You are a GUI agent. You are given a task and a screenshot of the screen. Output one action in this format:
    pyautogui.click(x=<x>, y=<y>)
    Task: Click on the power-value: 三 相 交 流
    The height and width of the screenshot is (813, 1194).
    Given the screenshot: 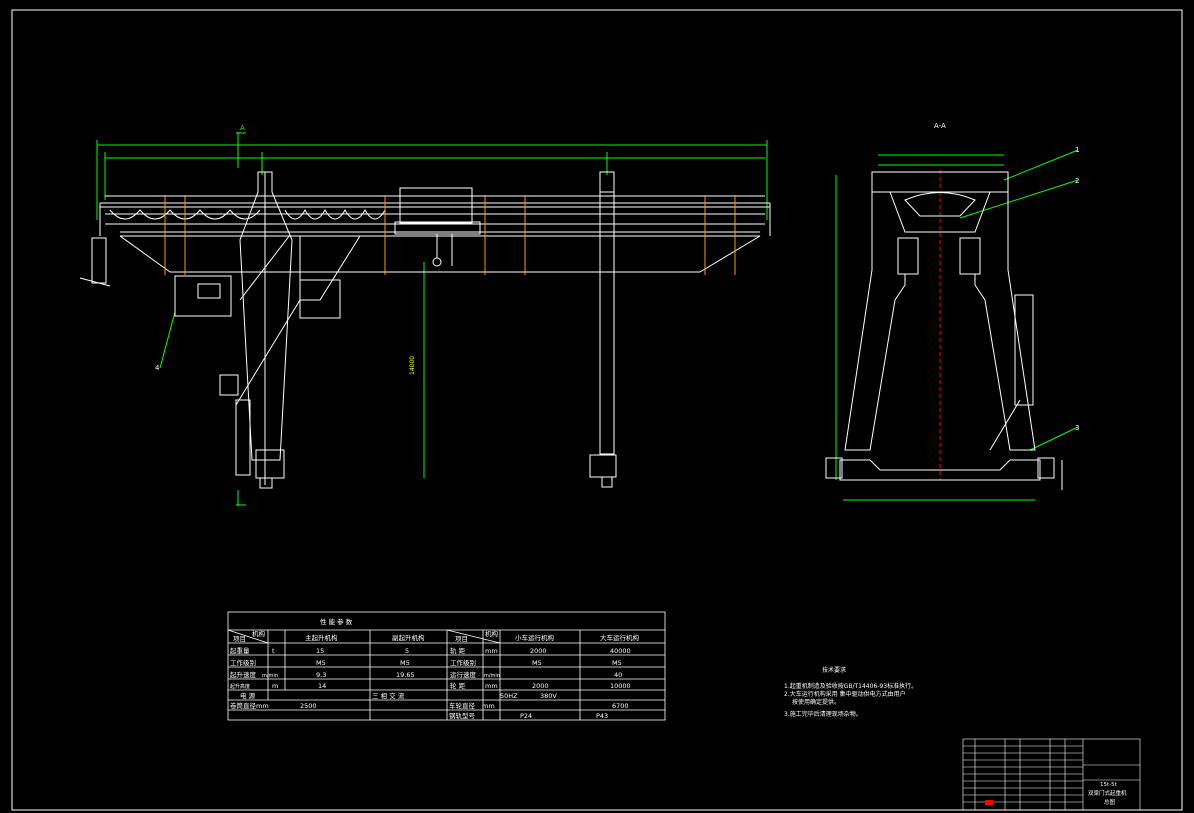 What is the action you would take?
    pyautogui.click(x=388, y=695)
    